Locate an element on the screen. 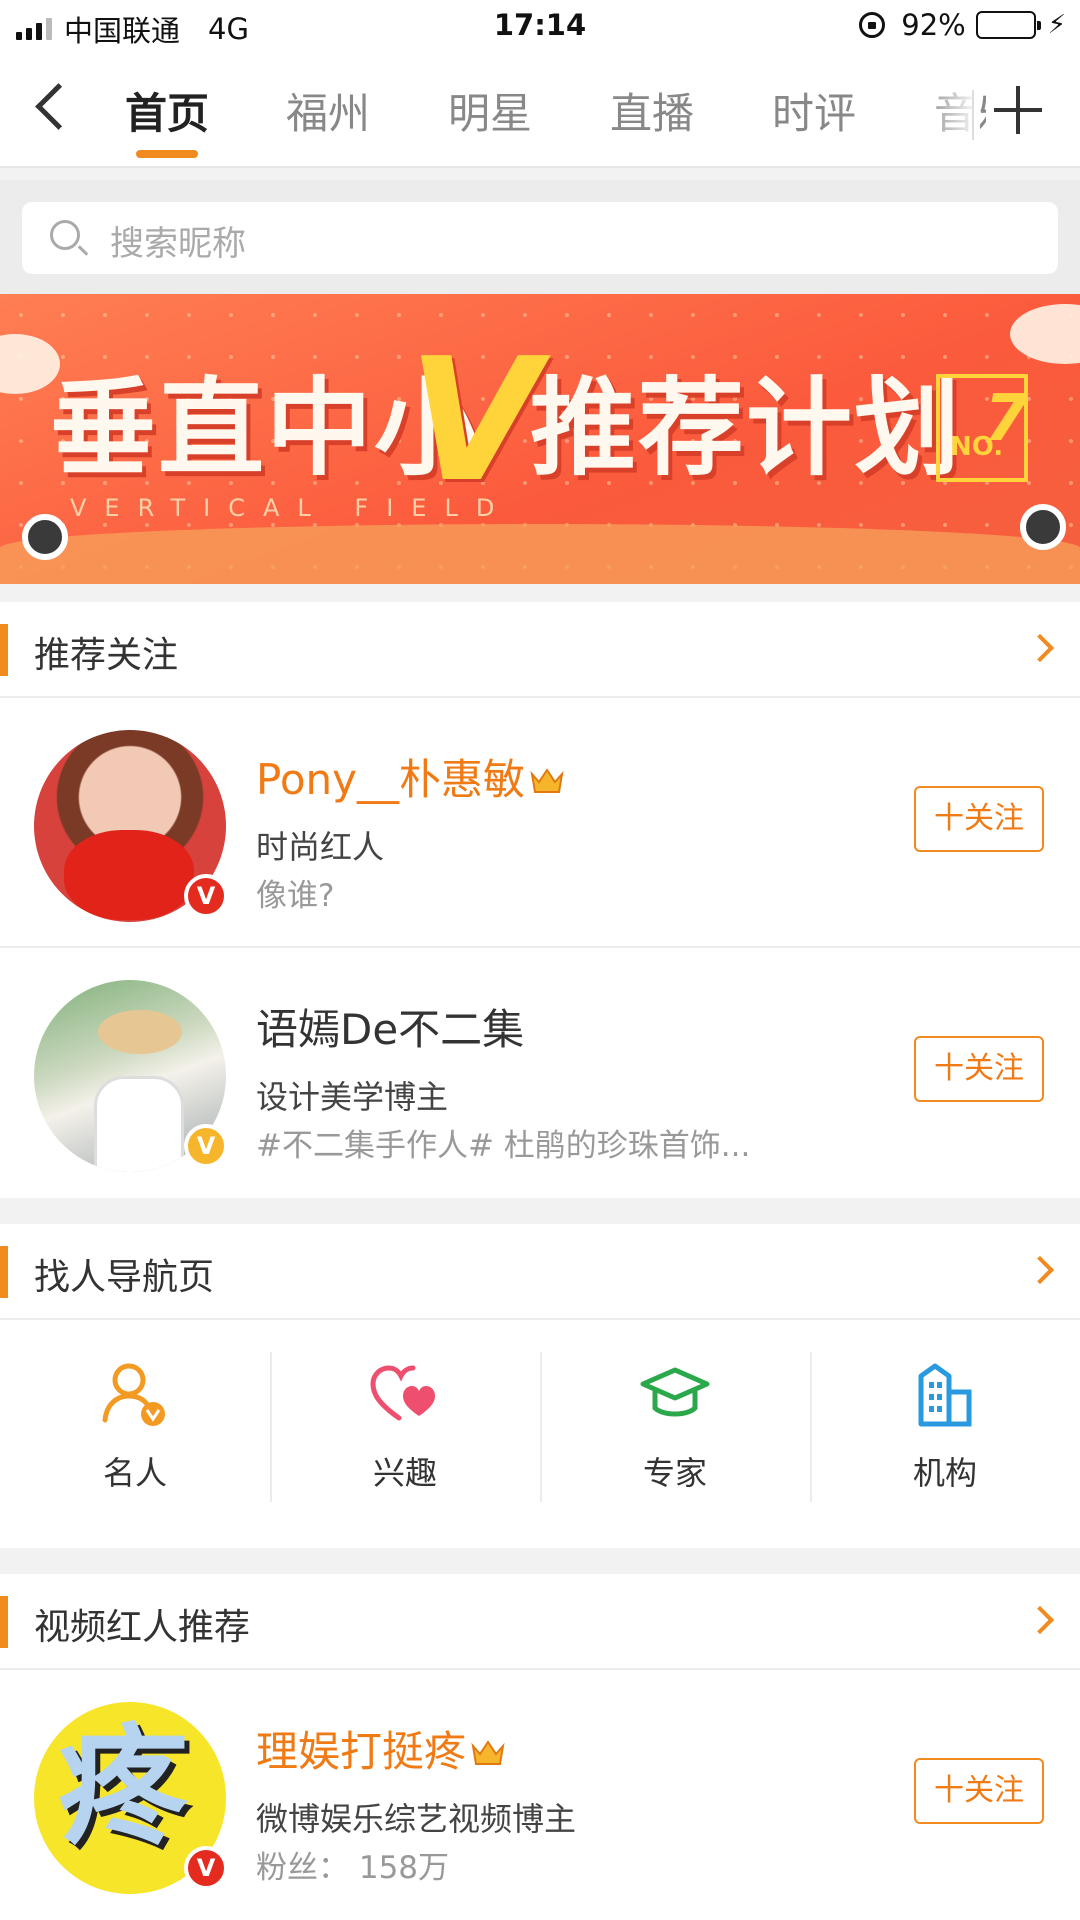 The height and width of the screenshot is (1920, 1080). user-tag: 微博娱乐综艺视频博主 is located at coordinates (416, 1819).